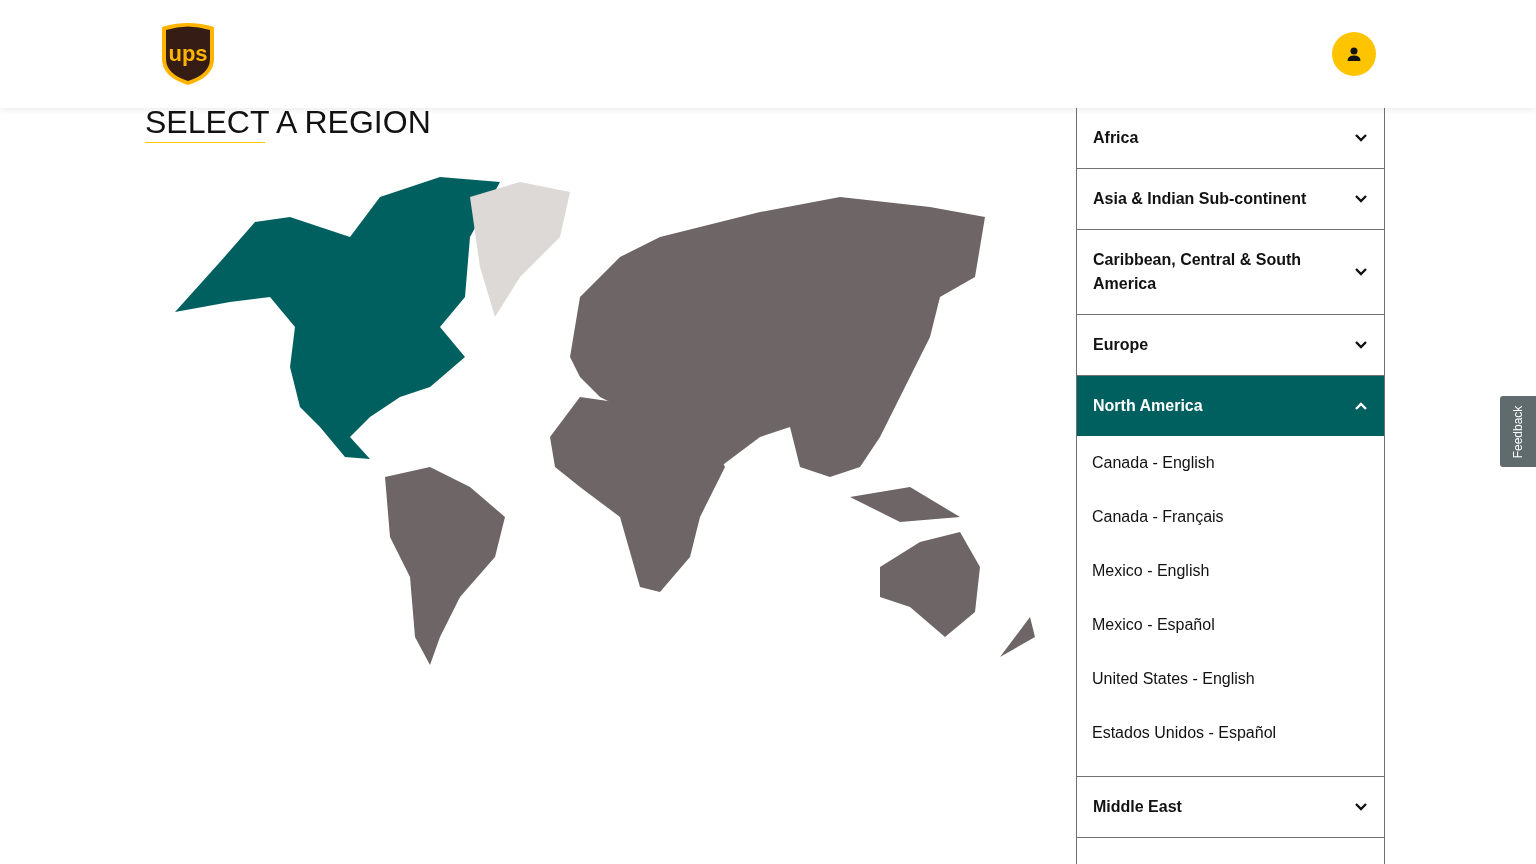  What do you see at coordinates (188, 54) in the screenshot?
I see `logo: ups` at bounding box center [188, 54].